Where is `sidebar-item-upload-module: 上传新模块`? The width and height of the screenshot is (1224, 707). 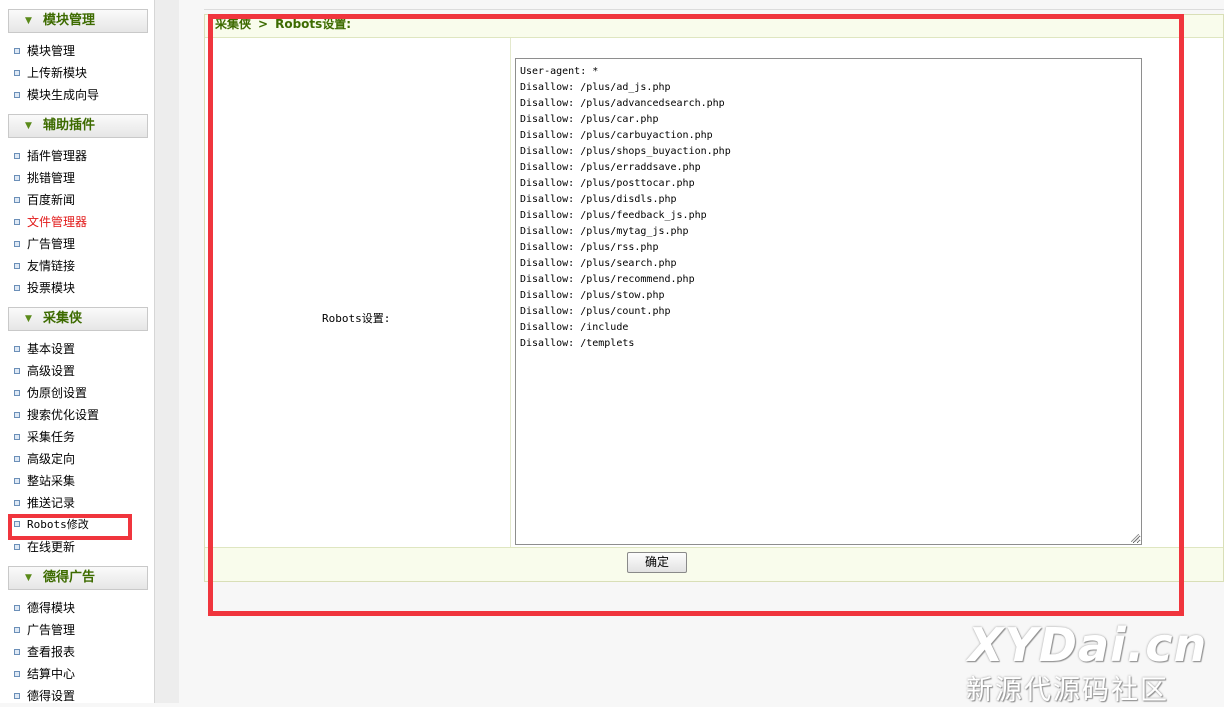 sidebar-item-upload-module: 上传新模块 is located at coordinates (50, 73).